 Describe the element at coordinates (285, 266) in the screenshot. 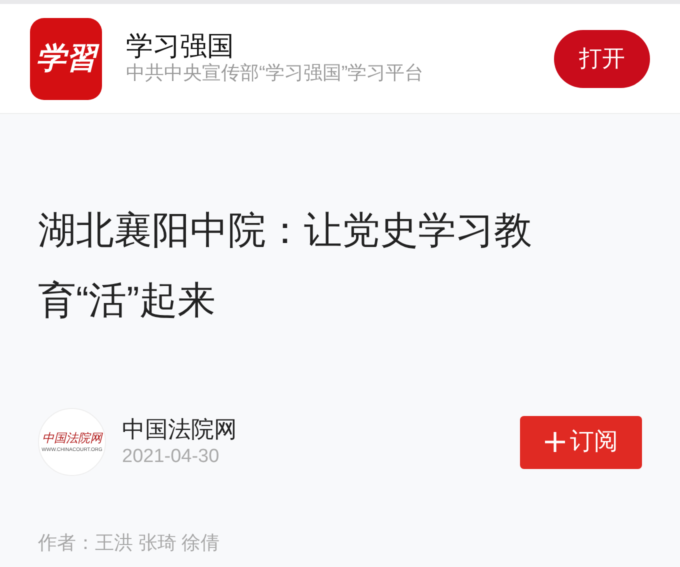

I see `article-title: 湖北襄阳中院：让党史学习教育“活”起来` at that location.